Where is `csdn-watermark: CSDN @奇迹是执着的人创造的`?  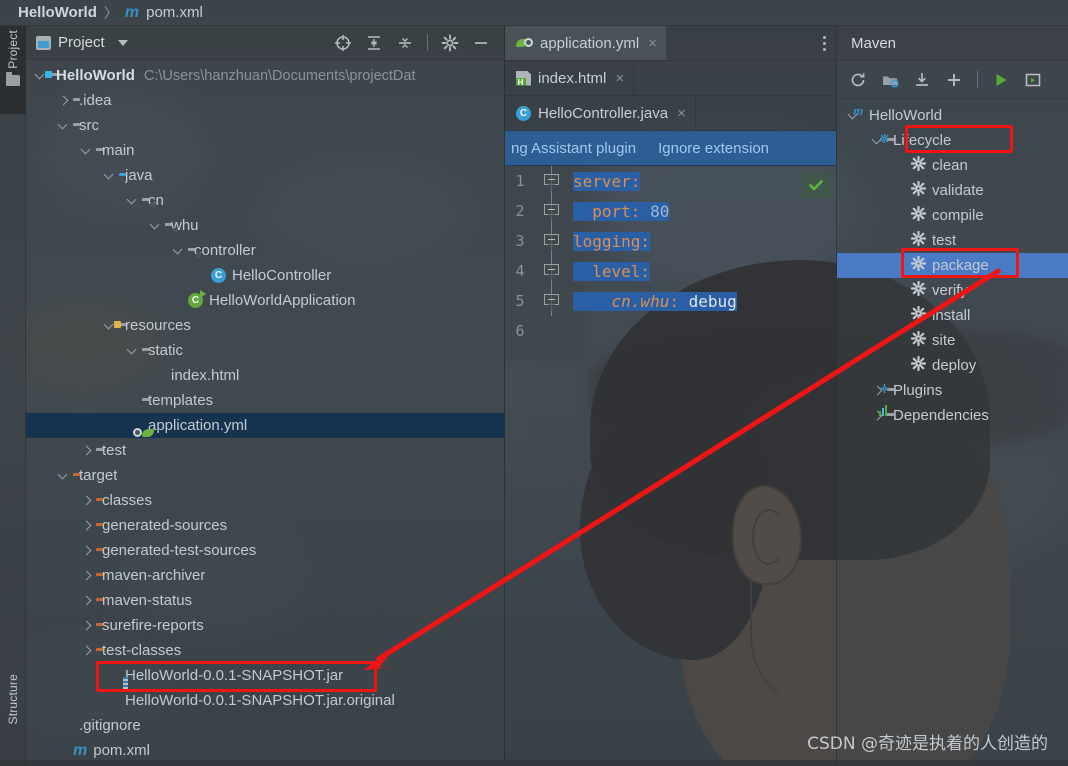
csdn-watermark: CSDN @奇迹是执着的人创造的 is located at coordinates (927, 744).